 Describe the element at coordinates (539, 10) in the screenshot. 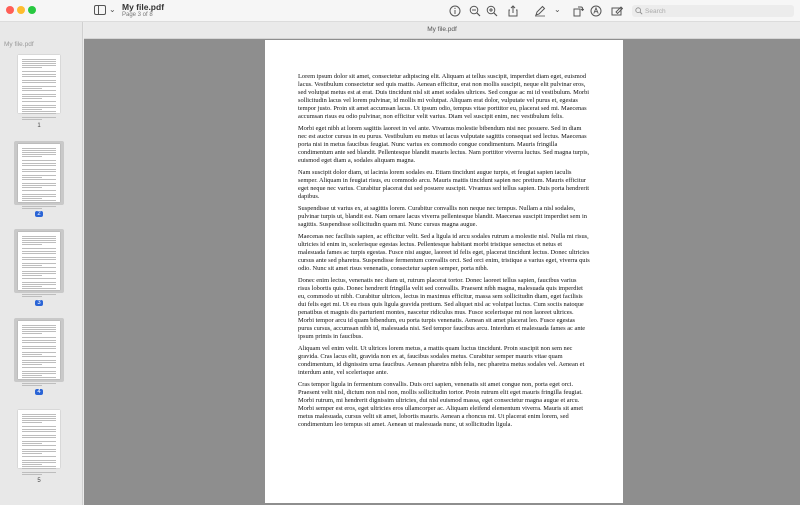

I see `pen-icon` at that location.